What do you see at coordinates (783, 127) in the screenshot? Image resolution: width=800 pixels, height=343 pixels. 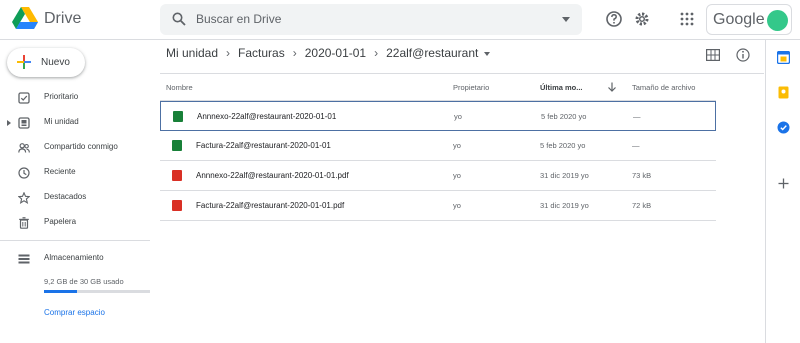 I see `tasks-icon` at bounding box center [783, 127].